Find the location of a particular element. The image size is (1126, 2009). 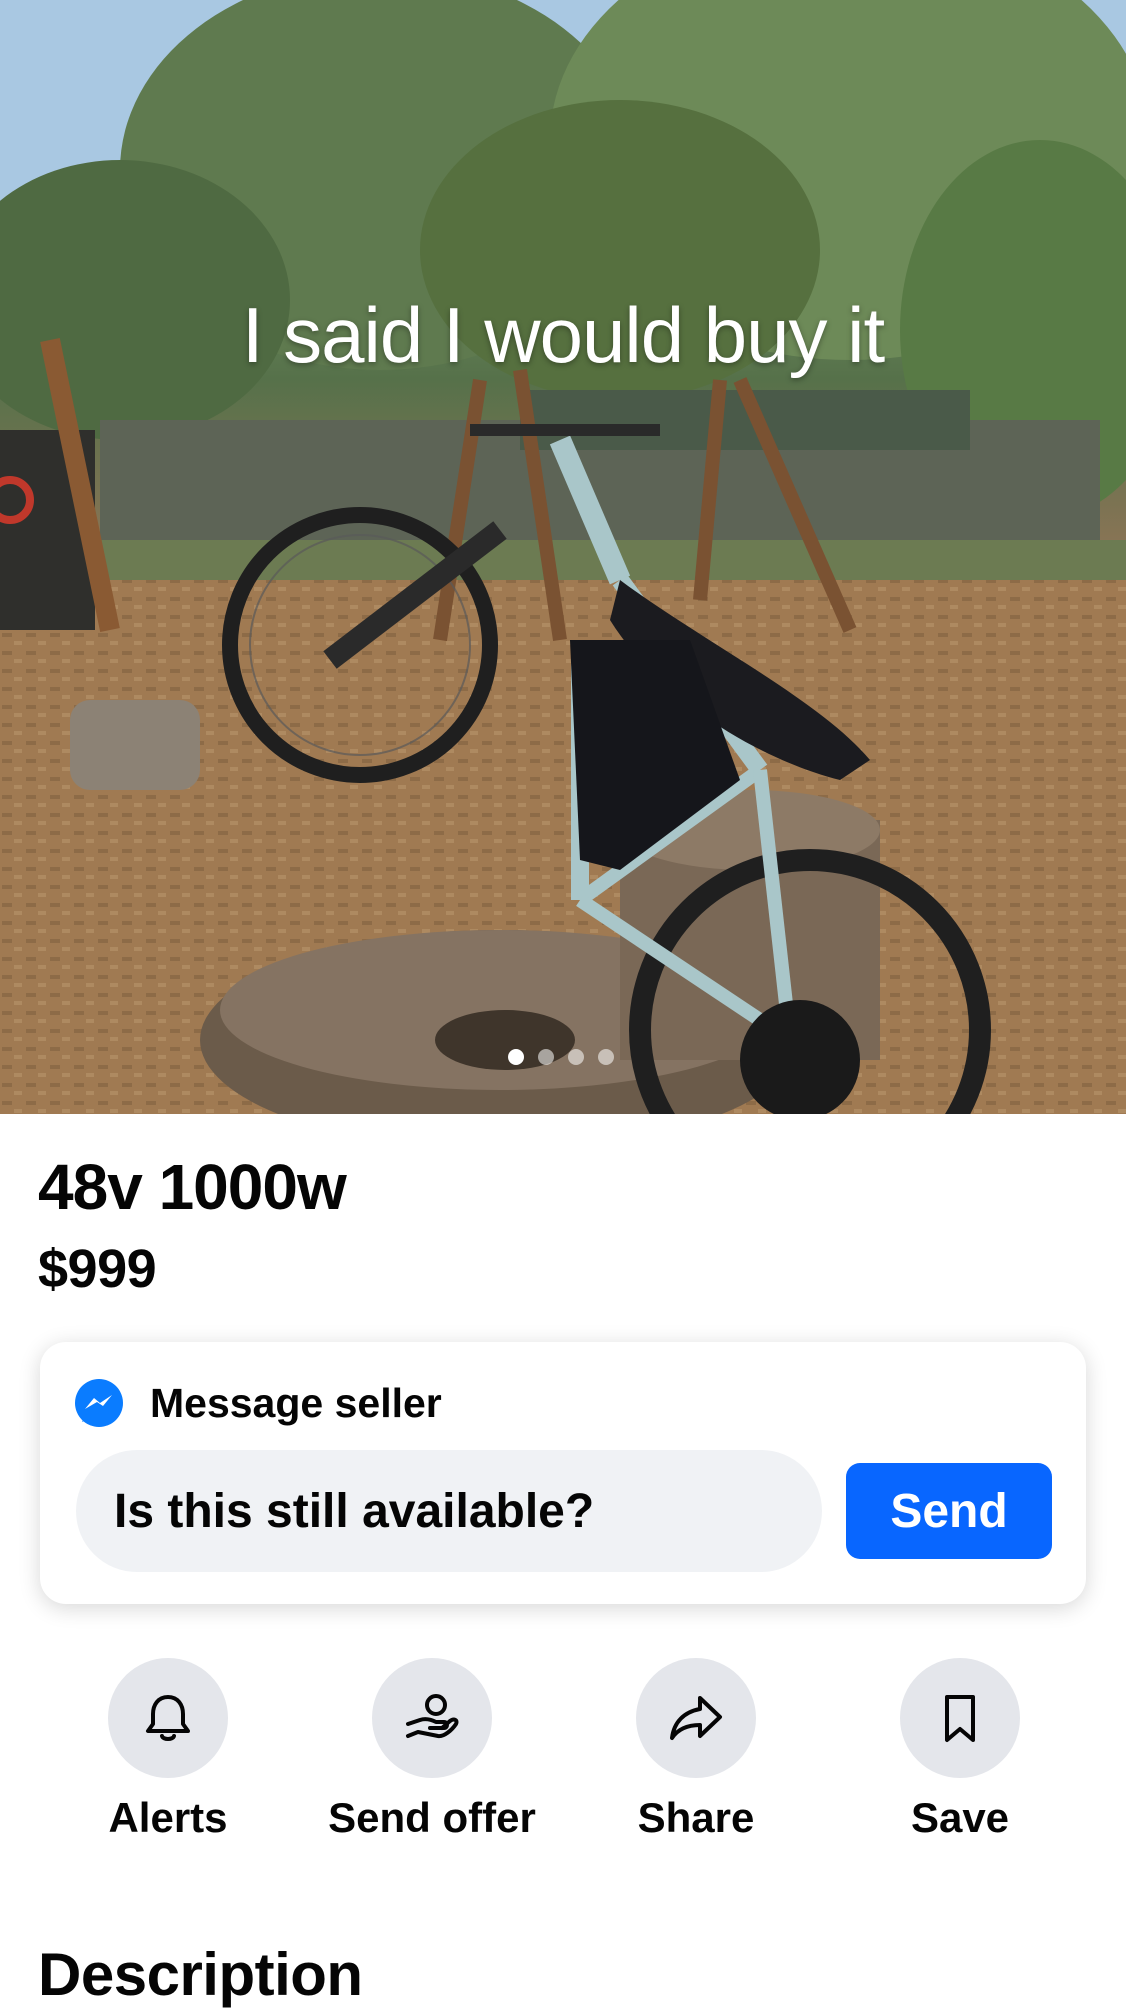

message-seller-header: Message seller is located at coordinates (258, 1403).